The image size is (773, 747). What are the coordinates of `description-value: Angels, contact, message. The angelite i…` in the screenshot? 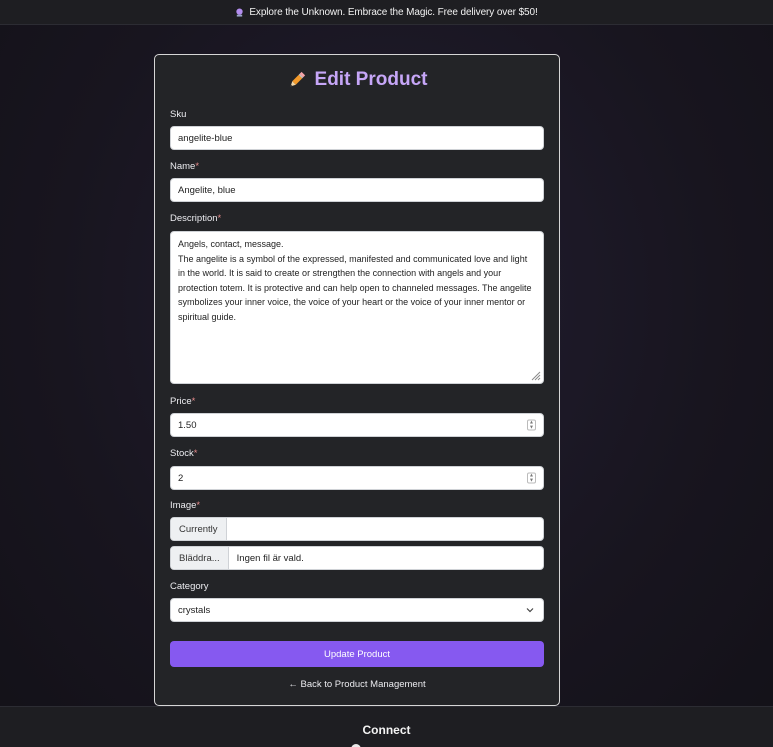 It's located at (355, 280).